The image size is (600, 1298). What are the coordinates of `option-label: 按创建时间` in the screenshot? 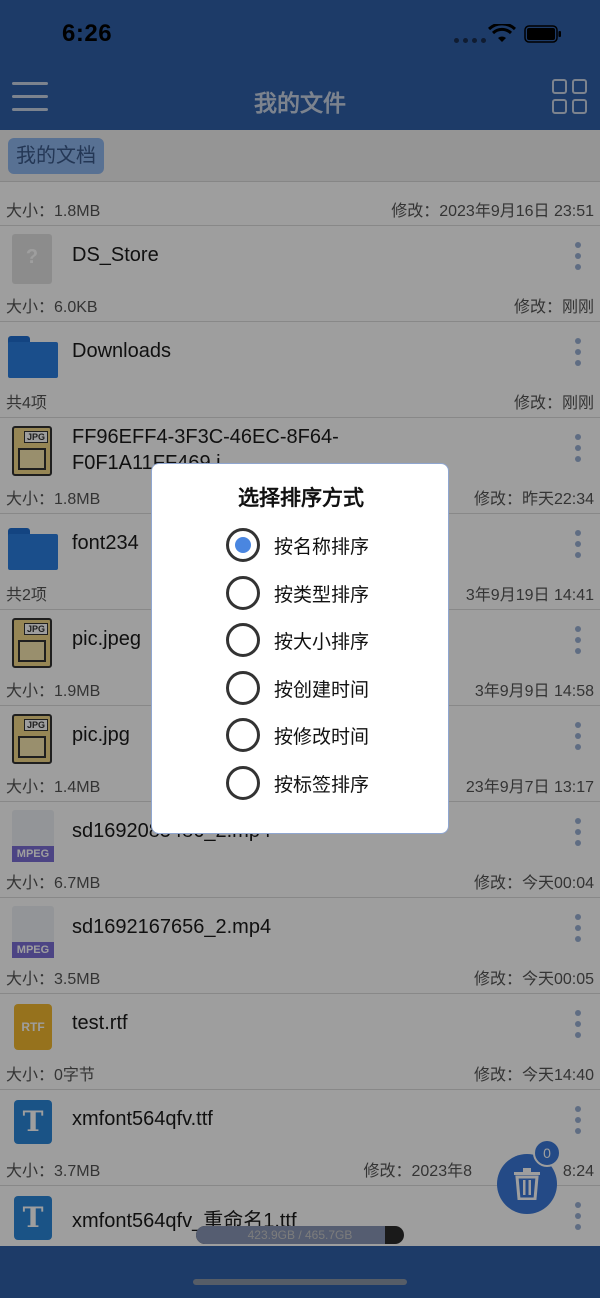 It's located at (322, 690).